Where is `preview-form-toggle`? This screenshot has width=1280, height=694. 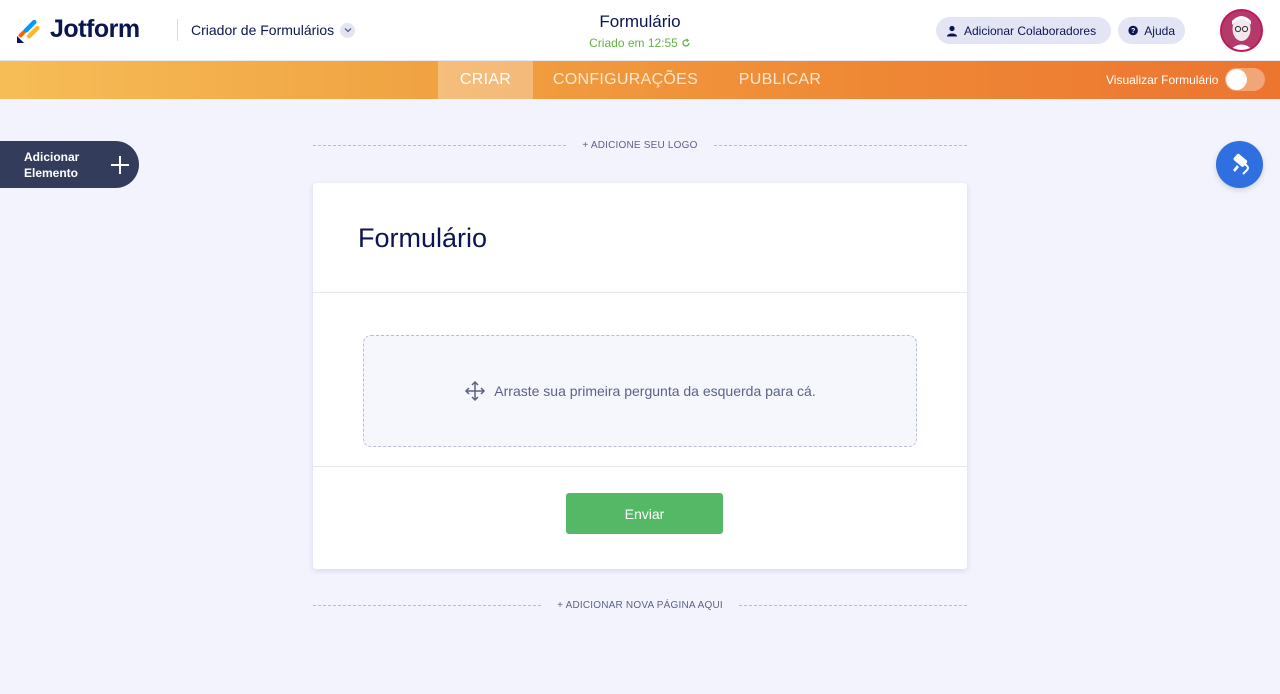 preview-form-toggle is located at coordinates (1245, 79).